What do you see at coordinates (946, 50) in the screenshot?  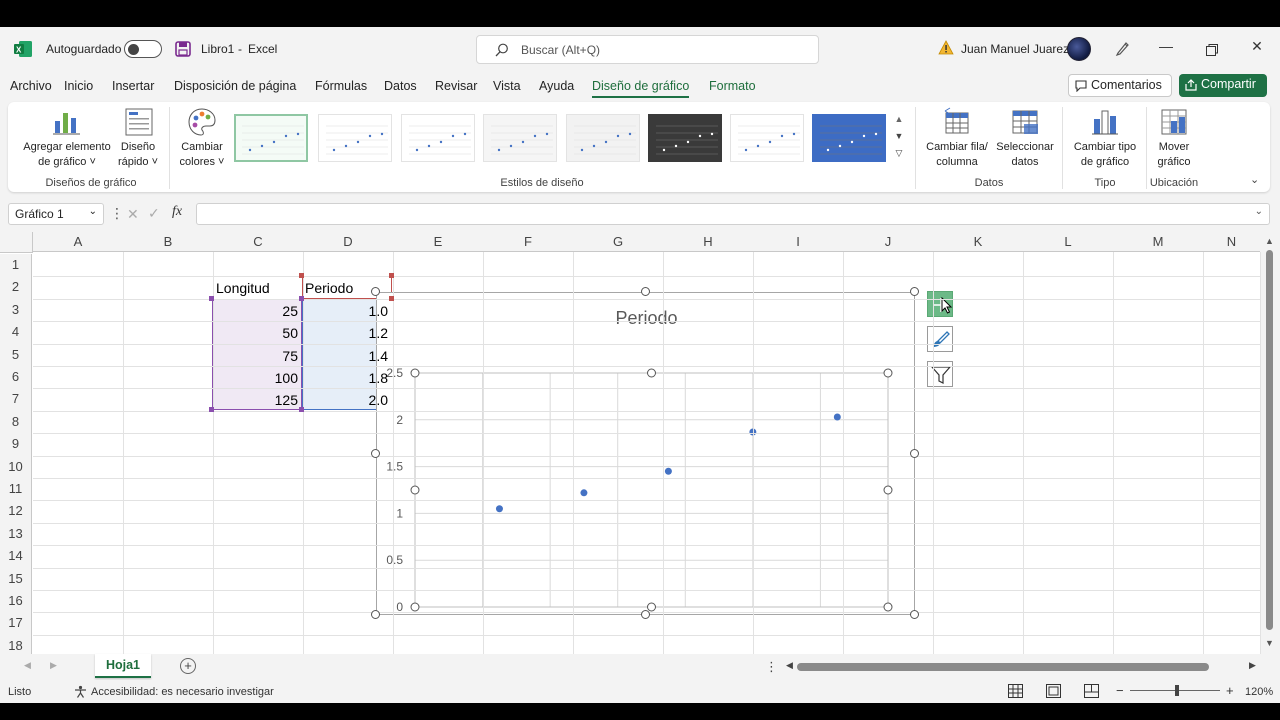 I see `warning-icon` at bounding box center [946, 50].